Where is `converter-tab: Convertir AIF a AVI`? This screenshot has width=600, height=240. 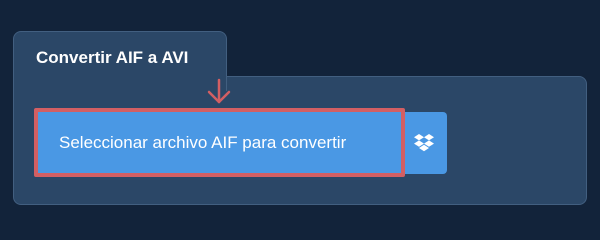
converter-tab: Convertir AIF a AVI is located at coordinates (120, 61).